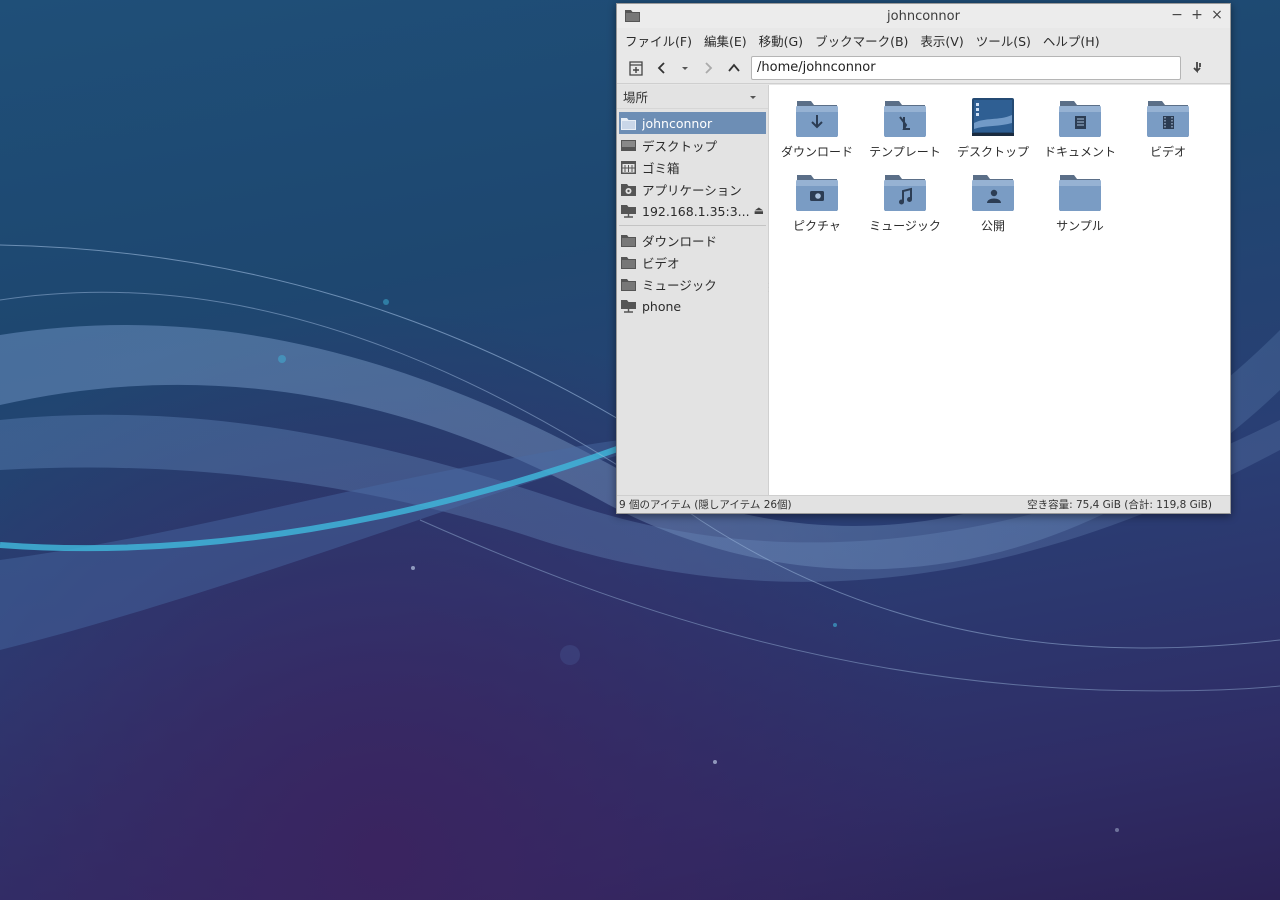 Image resolution: width=1280 pixels, height=900 pixels. I want to click on window-controls: − + ×, so click(1197, 15).